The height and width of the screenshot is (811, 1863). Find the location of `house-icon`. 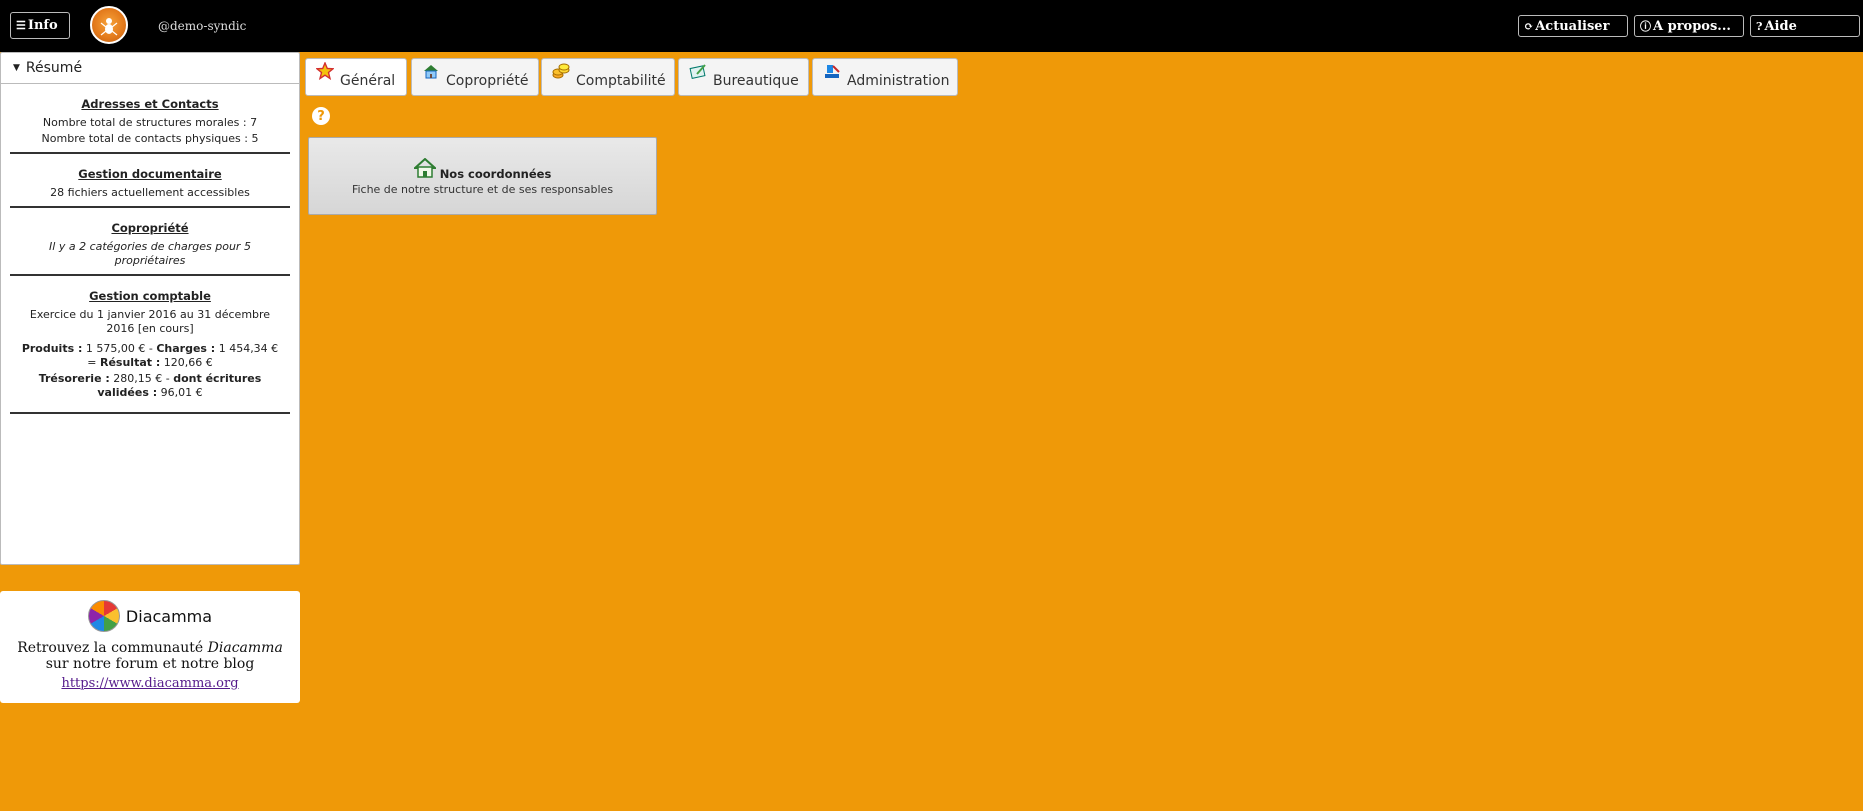

house-icon is located at coordinates (425, 169).